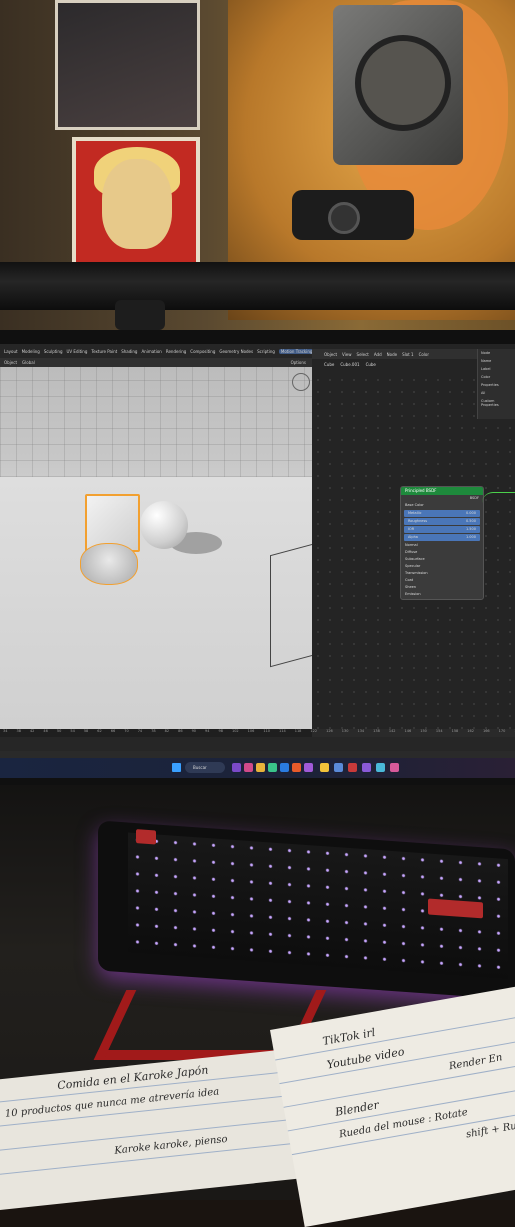 This screenshot has width=515, height=1227. What do you see at coordinates (442, 498) in the screenshot?
I see `bsdf-output-socket: BSDF` at bounding box center [442, 498].